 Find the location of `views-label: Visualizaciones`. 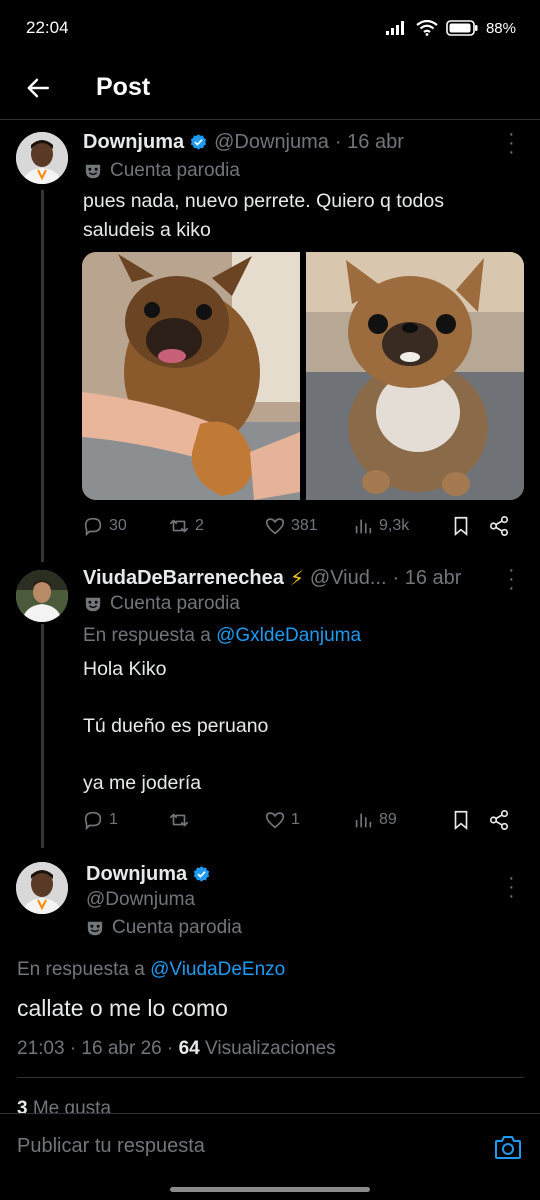

views-label: Visualizaciones is located at coordinates (270, 1048).